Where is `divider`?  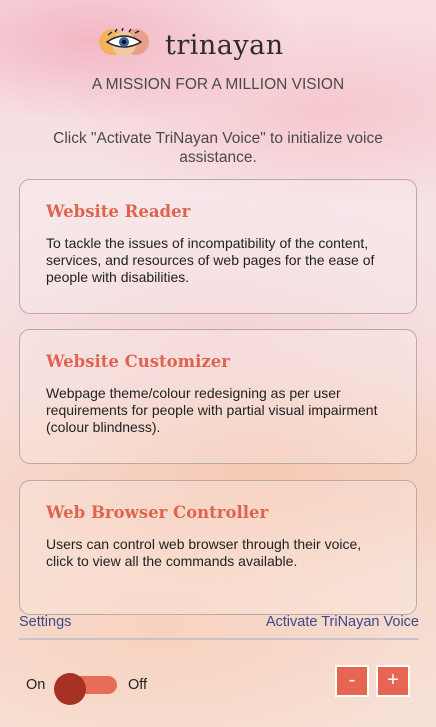
divider is located at coordinates (219, 639).